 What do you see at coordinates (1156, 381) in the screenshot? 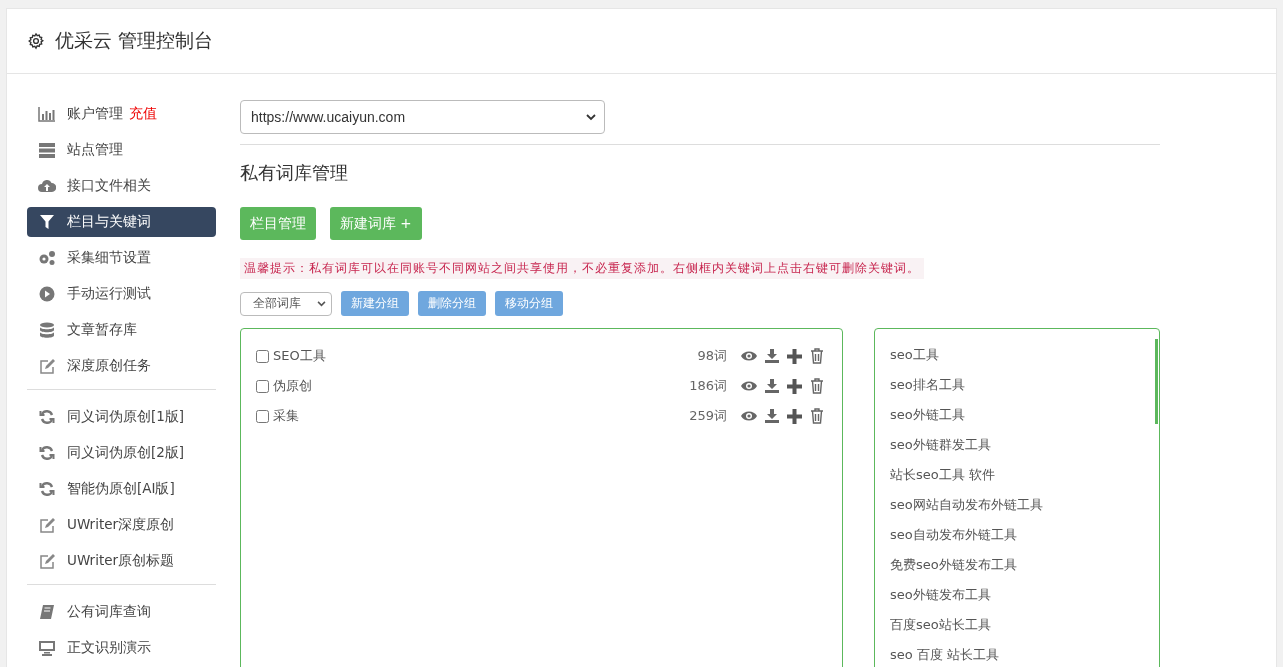
I see `scrollbar` at bounding box center [1156, 381].